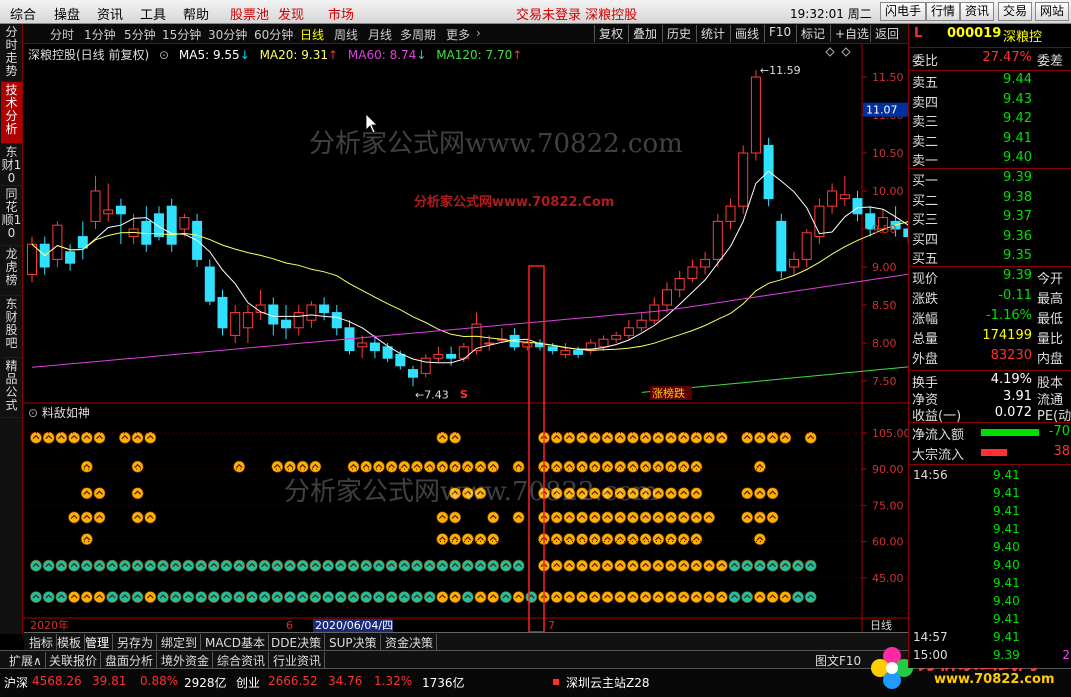  What do you see at coordinates (1017, 197) in the screenshot?
I see `bid-row-2-value: 9.38` at bounding box center [1017, 197].